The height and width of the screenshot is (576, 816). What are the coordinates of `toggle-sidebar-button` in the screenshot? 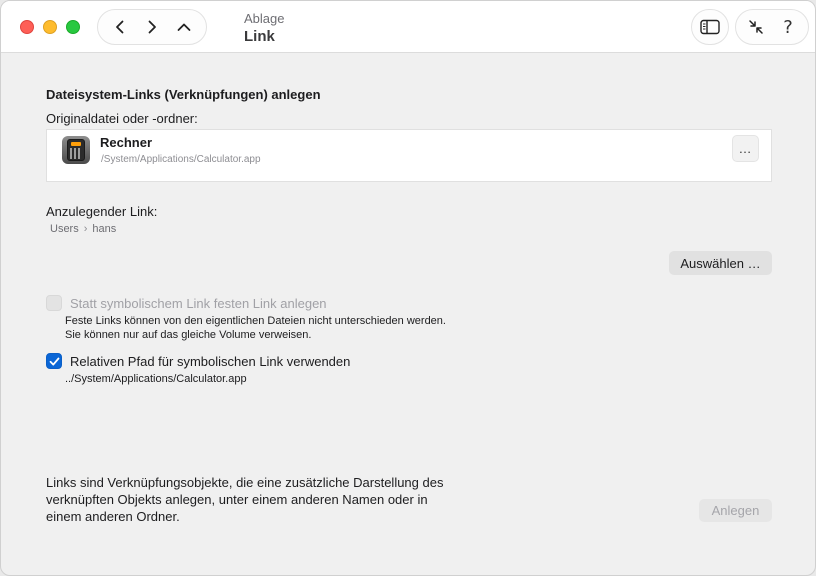 It's located at (710, 27).